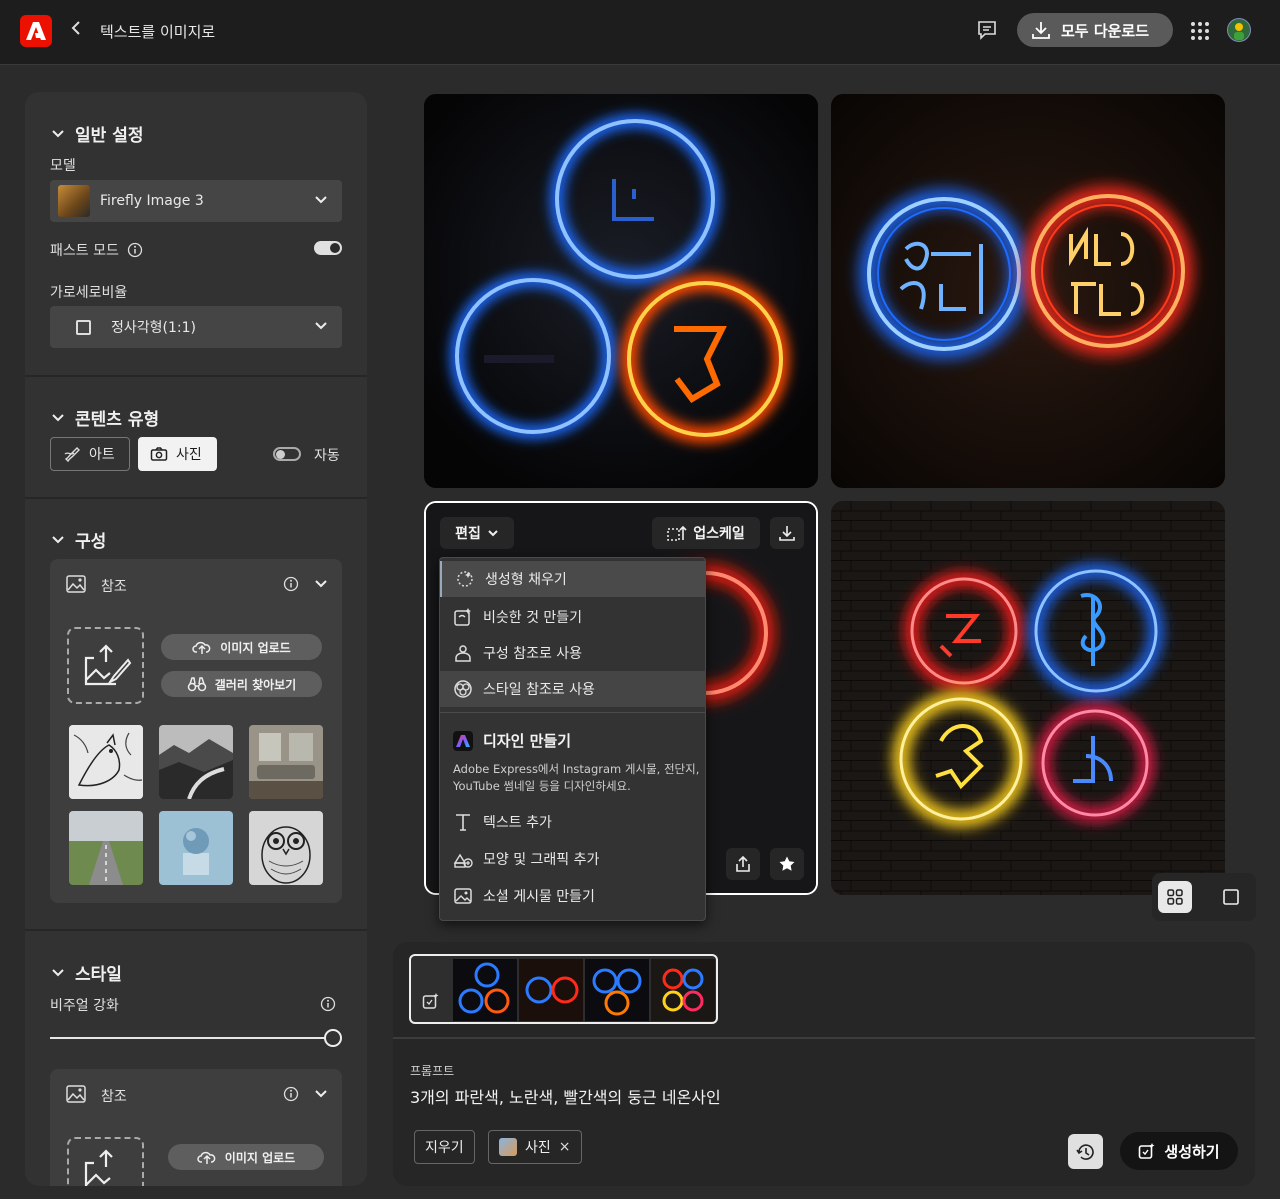  What do you see at coordinates (573, 712) in the screenshot?
I see `menu-divider` at bounding box center [573, 712].